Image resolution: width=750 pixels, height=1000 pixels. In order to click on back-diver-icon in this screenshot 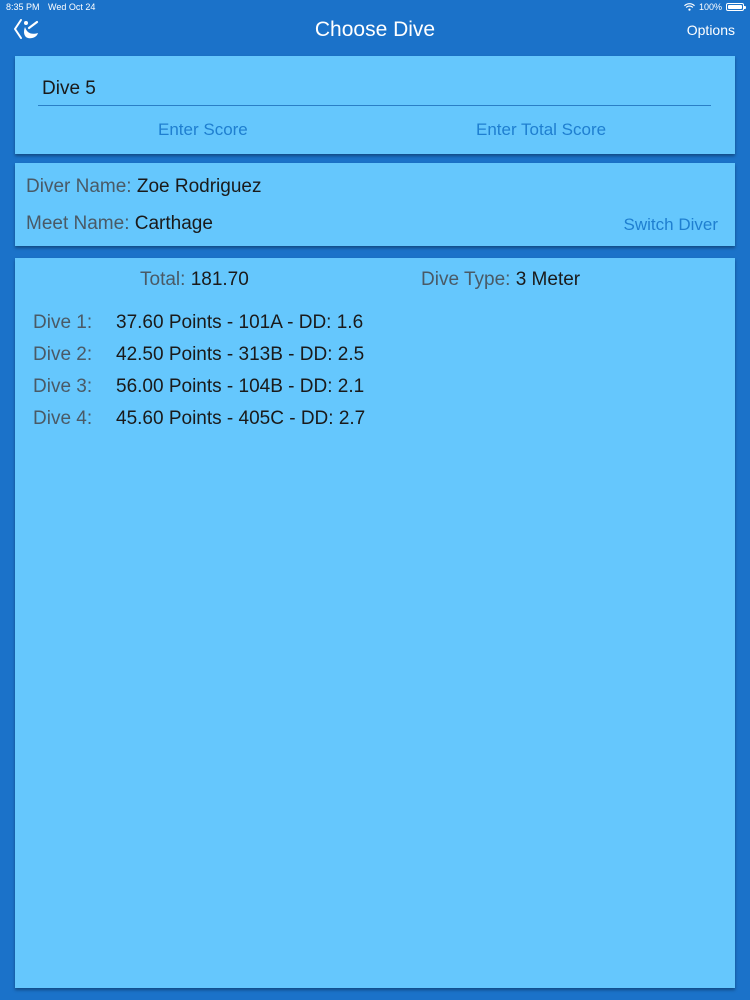, I will do `click(27, 31)`.